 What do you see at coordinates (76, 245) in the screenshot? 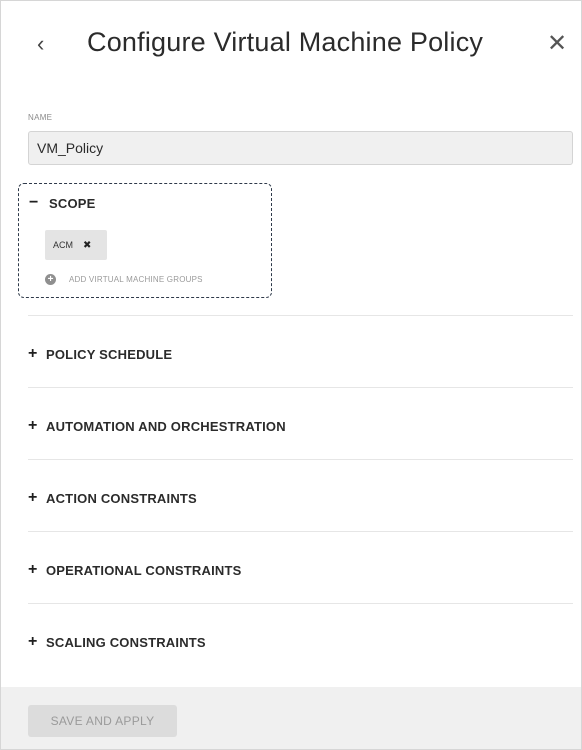
I see `scope-chip: ACM ✖` at bounding box center [76, 245].